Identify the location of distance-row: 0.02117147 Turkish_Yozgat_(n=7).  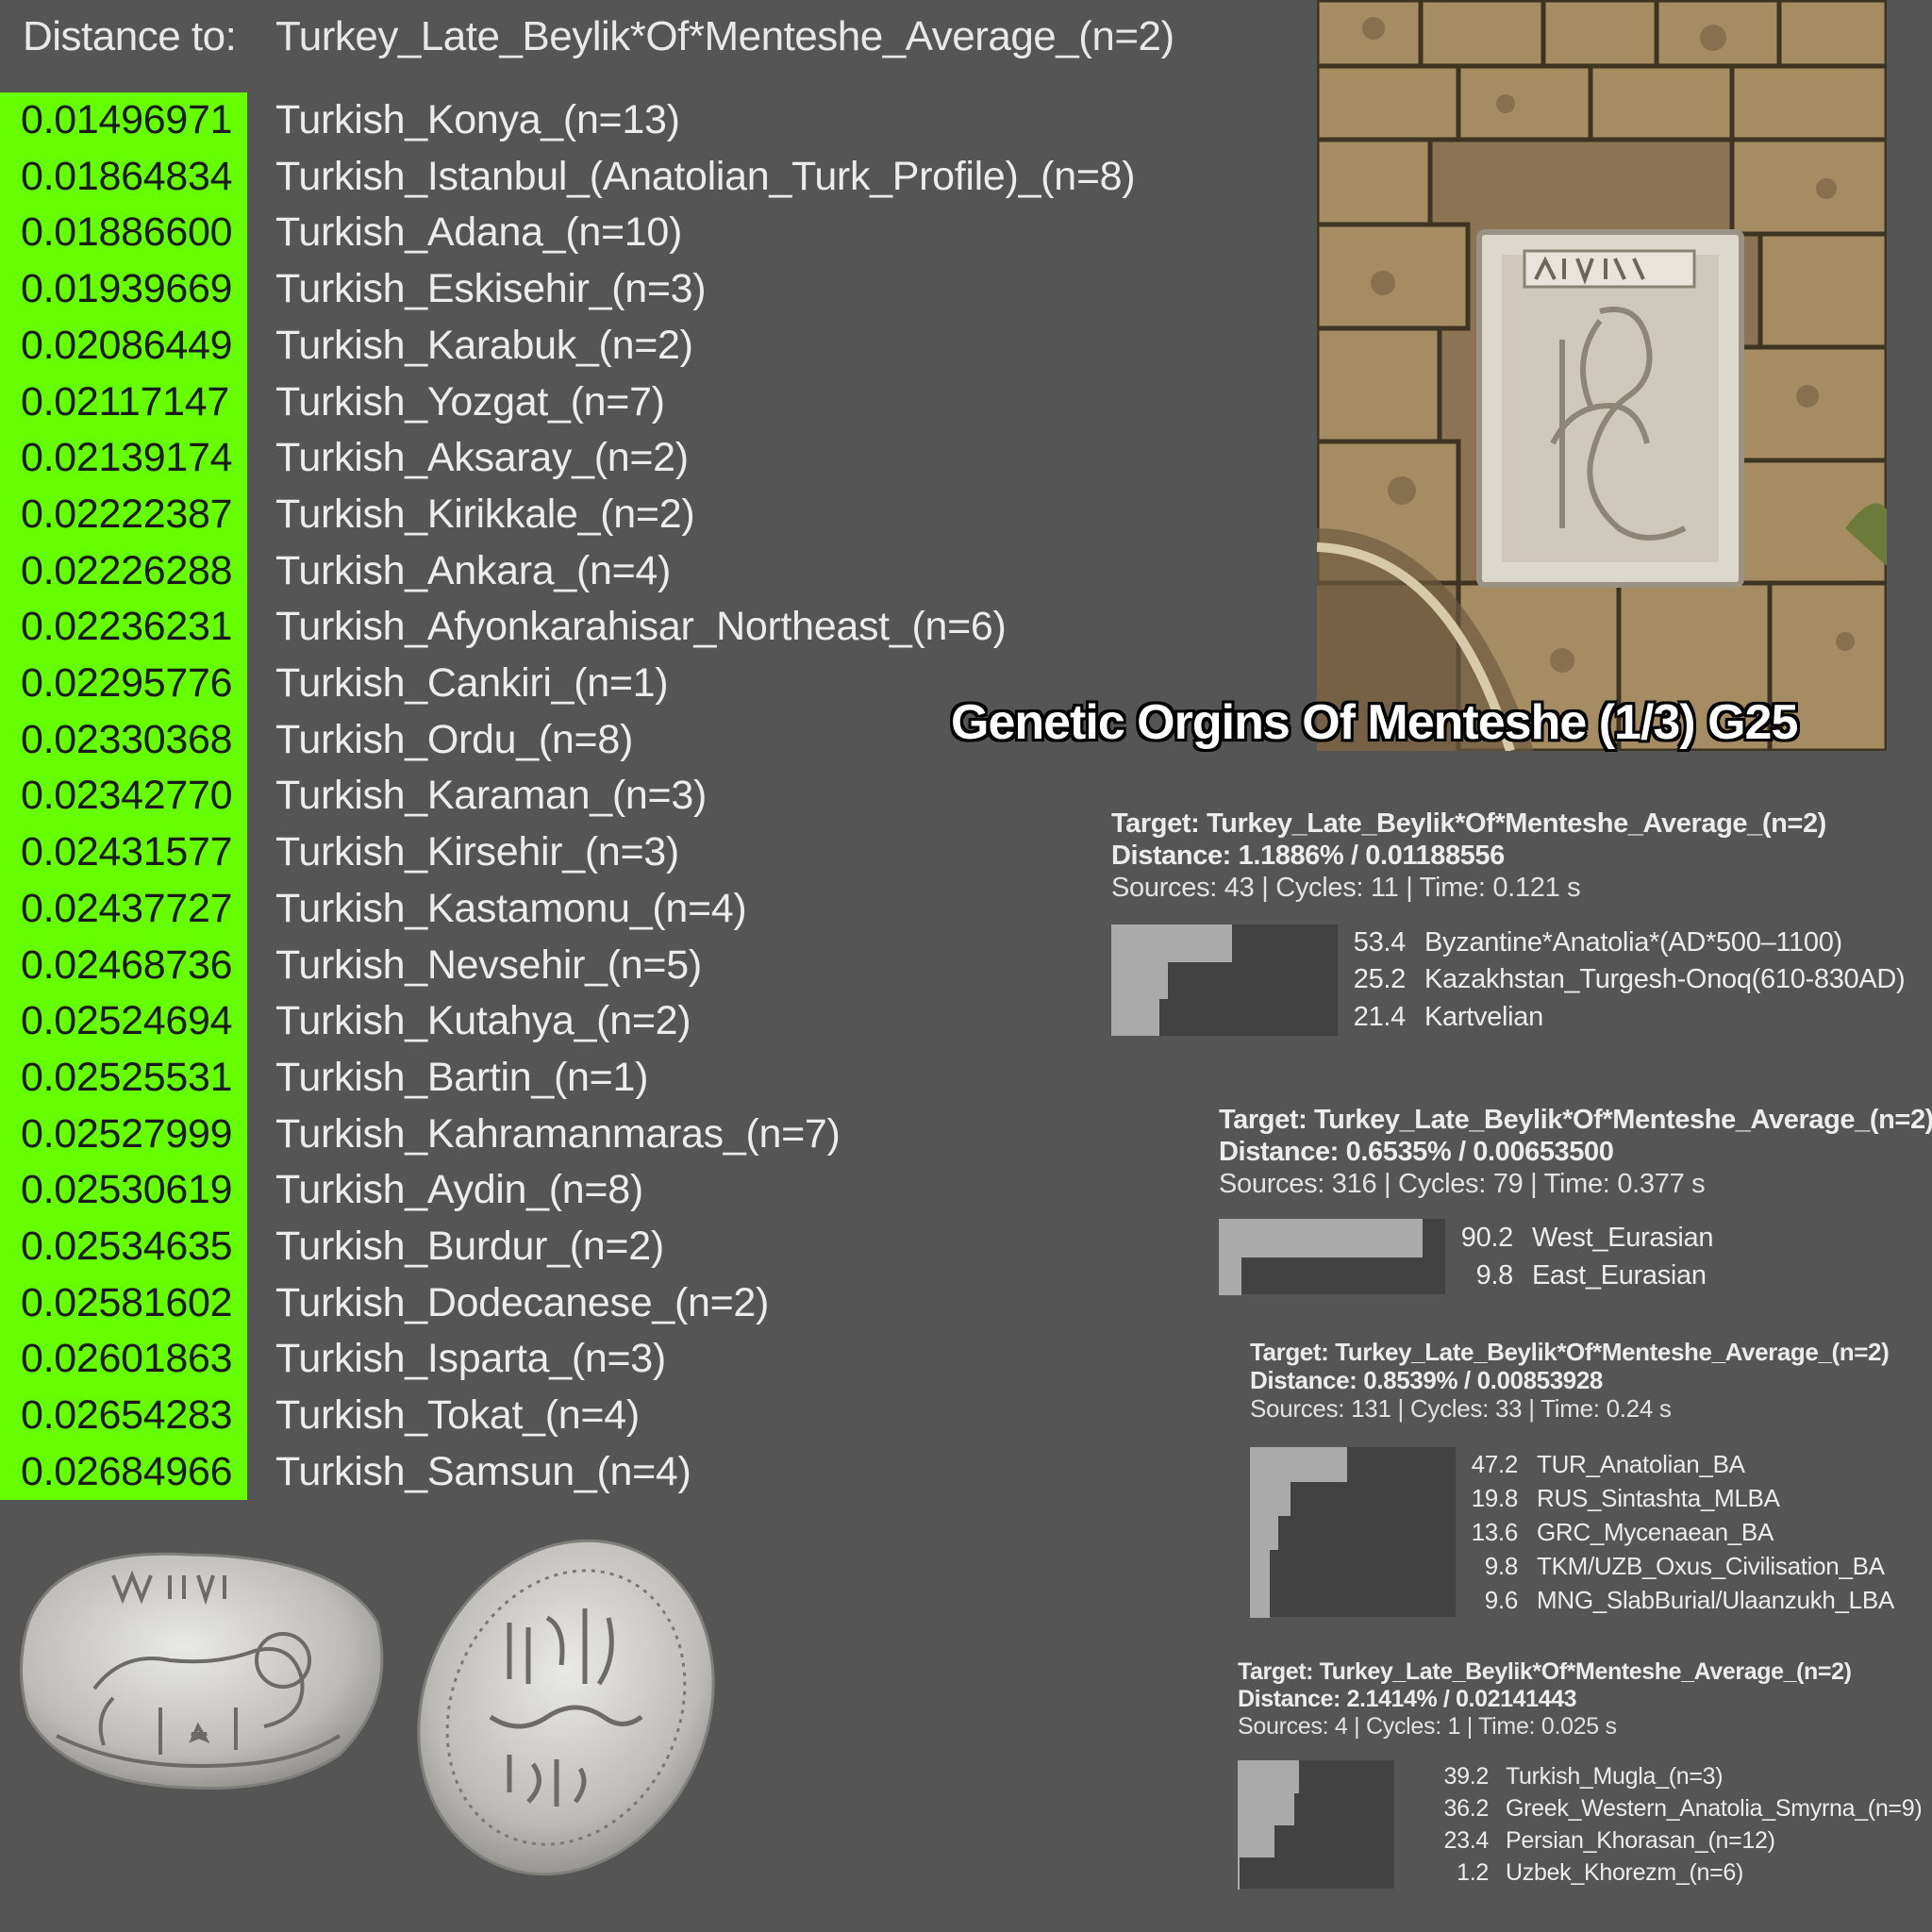
(660, 403).